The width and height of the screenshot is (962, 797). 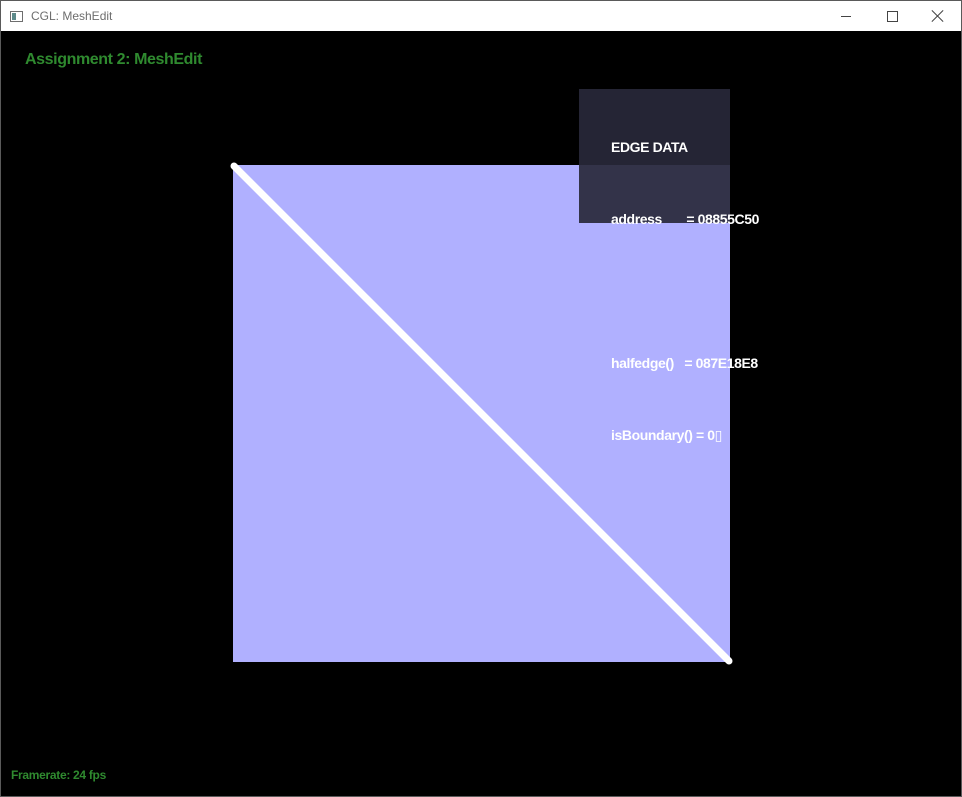 I want to click on close-icon, so click(x=938, y=16).